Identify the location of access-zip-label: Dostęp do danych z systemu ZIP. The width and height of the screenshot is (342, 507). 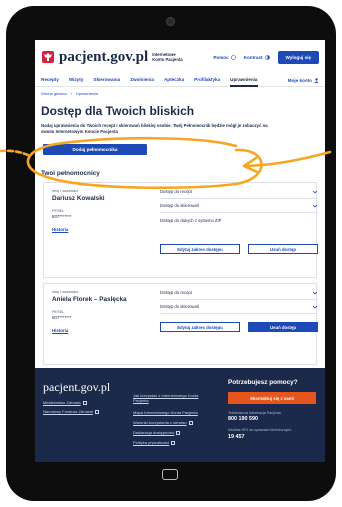
(191, 220).